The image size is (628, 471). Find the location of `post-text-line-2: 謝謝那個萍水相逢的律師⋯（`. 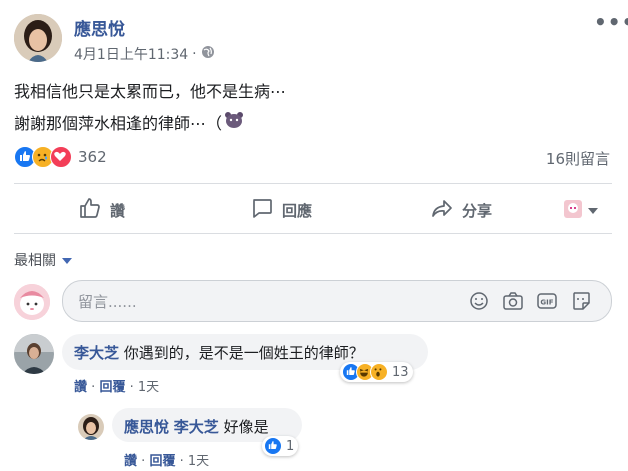

post-text-line-2: 謝謝那個萍水相逢的律師⋯（ is located at coordinates (118, 123).